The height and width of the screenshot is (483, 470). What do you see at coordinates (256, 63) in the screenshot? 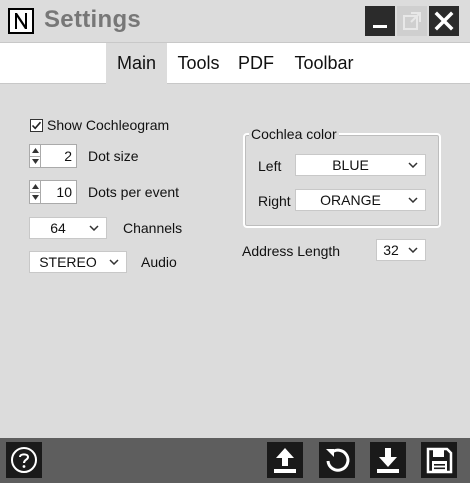
I see `tab-pdf: PDF` at bounding box center [256, 63].